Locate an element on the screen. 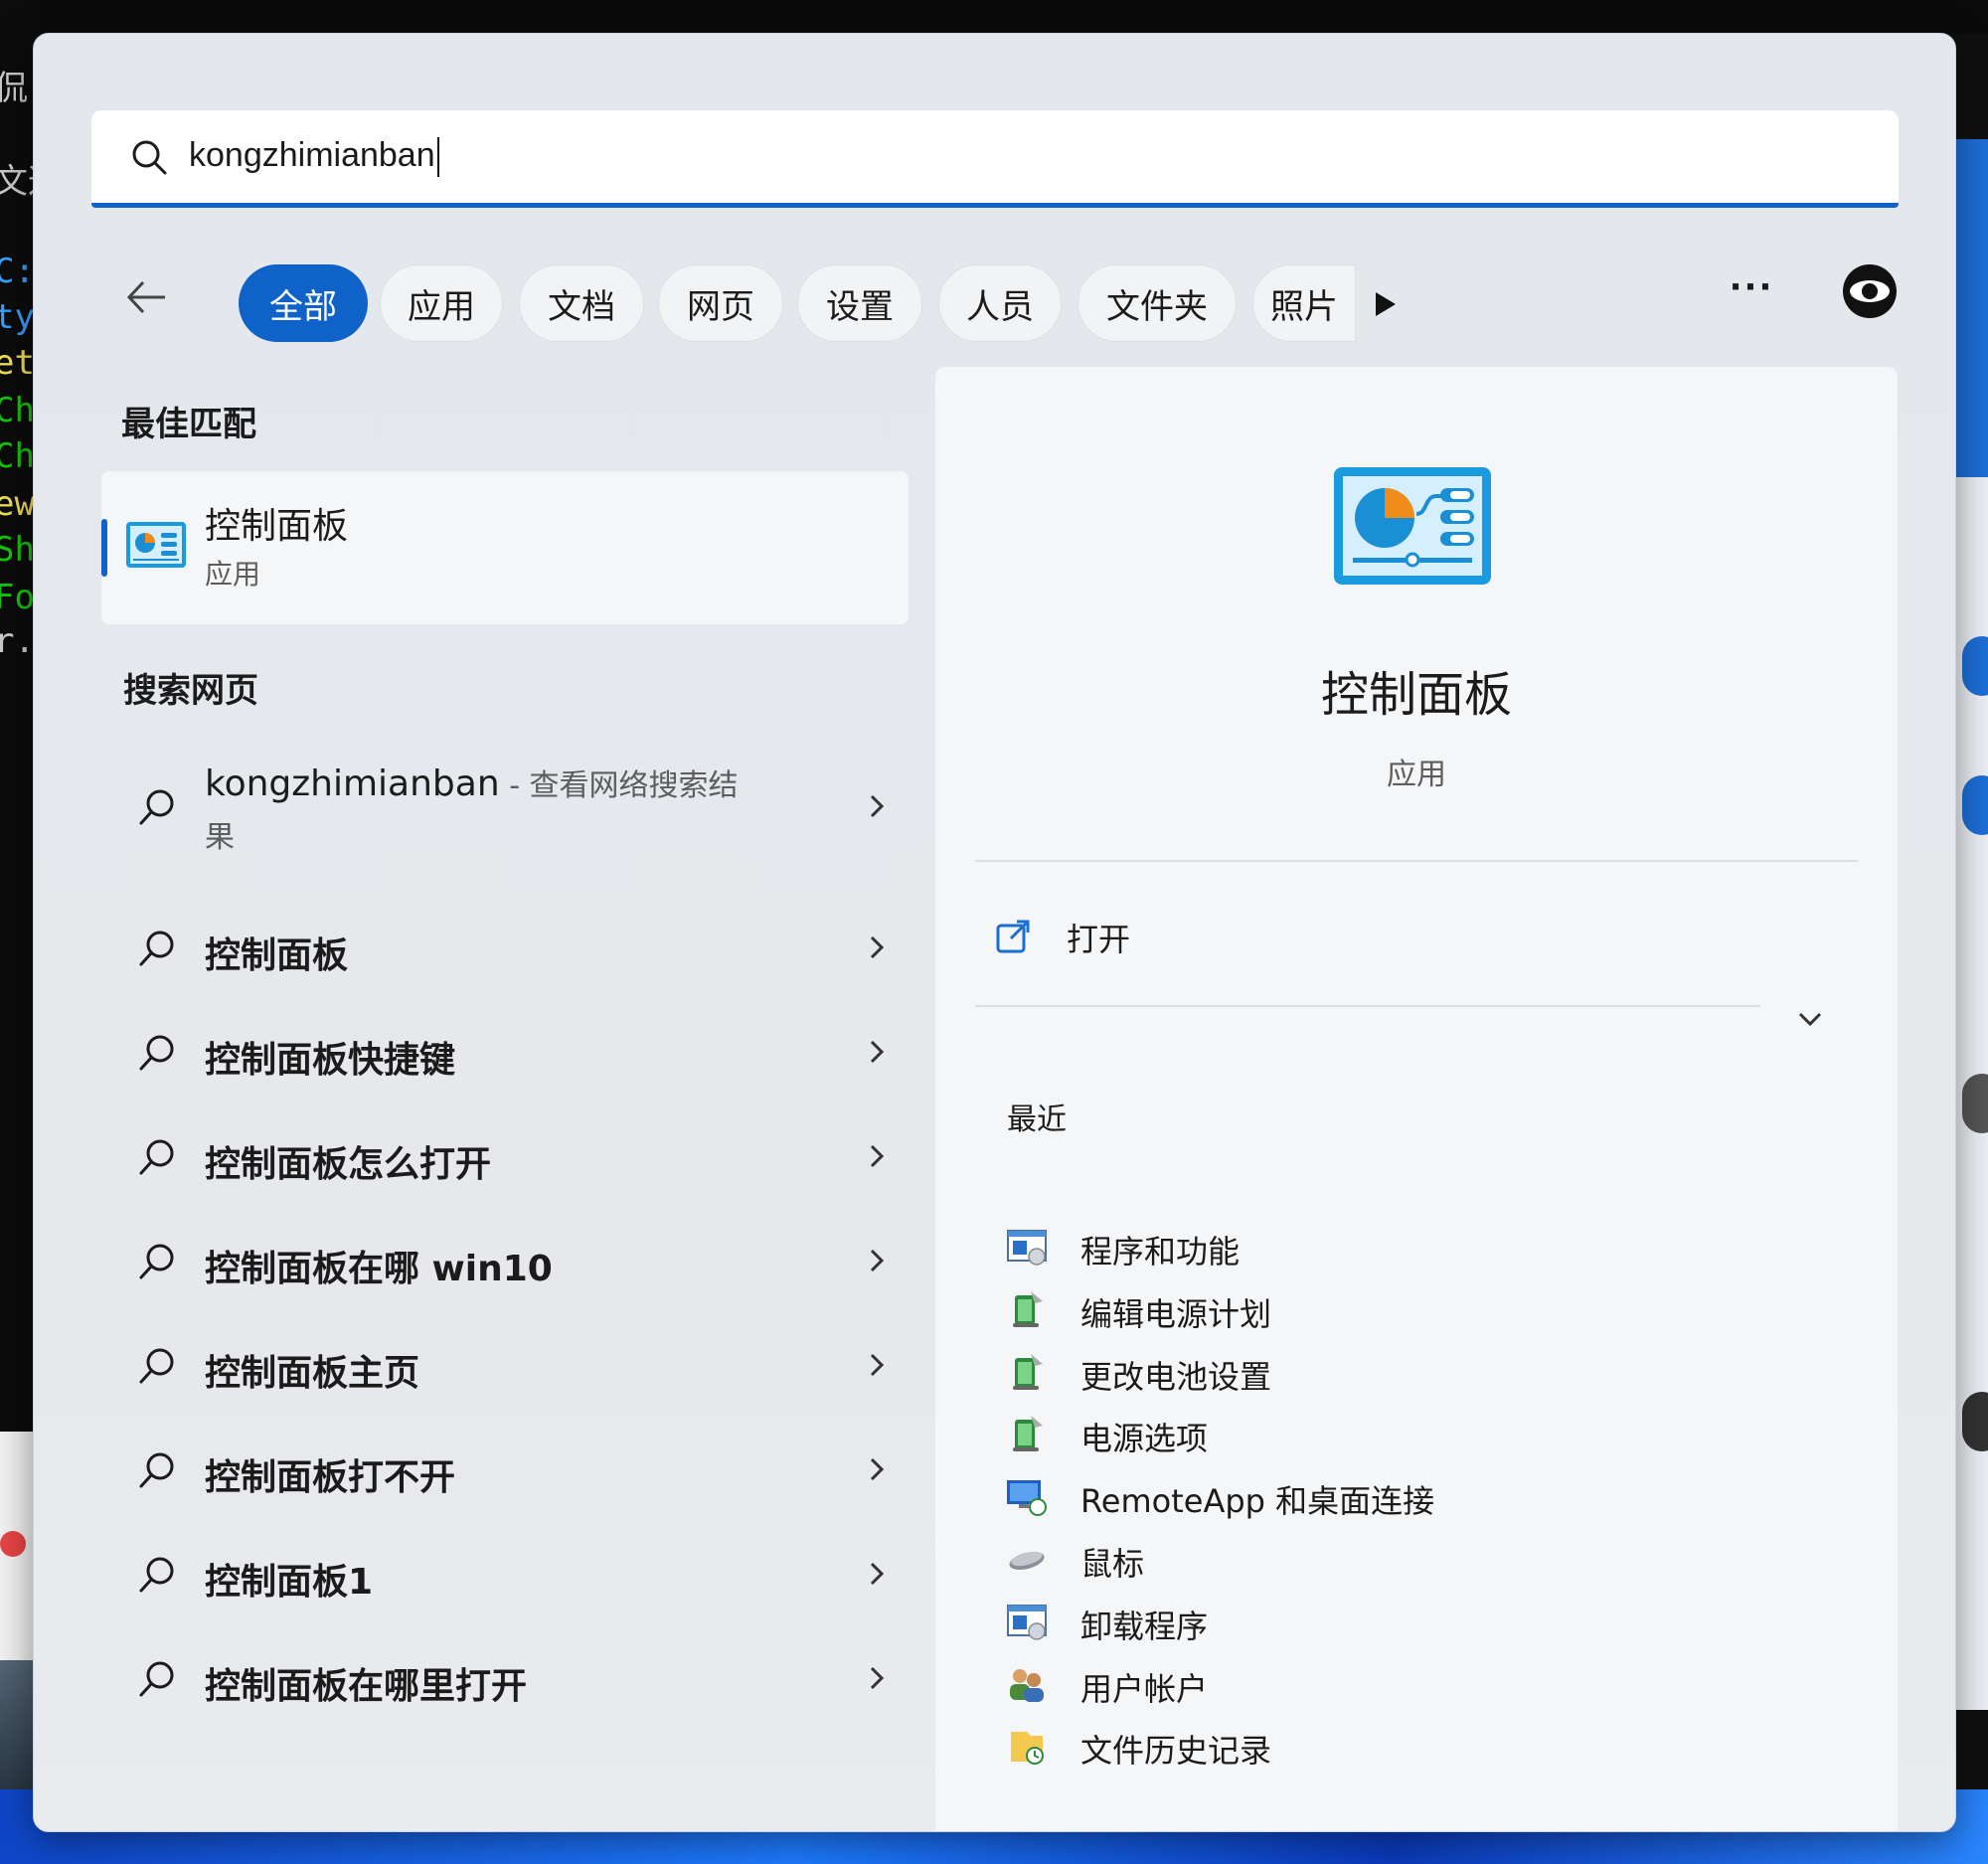  web-suggestion: 控制面板打不开 is located at coordinates (505, 1469).